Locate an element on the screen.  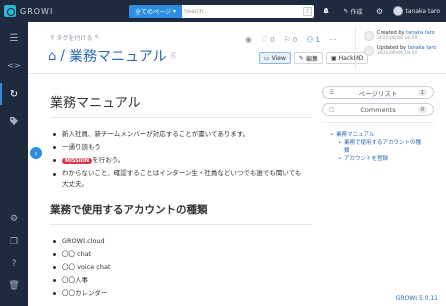
brand: GROWI is located at coordinates (64, 11).